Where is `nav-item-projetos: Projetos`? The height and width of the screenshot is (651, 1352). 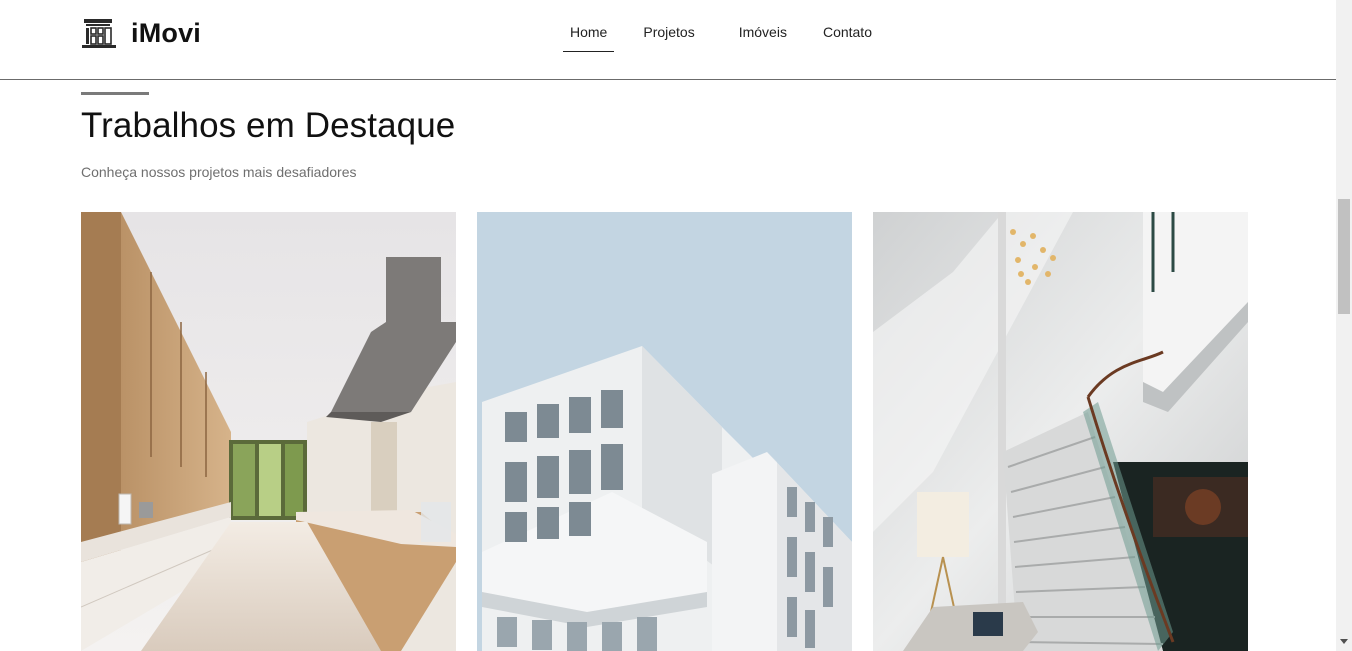
nav-item-projetos: Projetos is located at coordinates (668, 26).